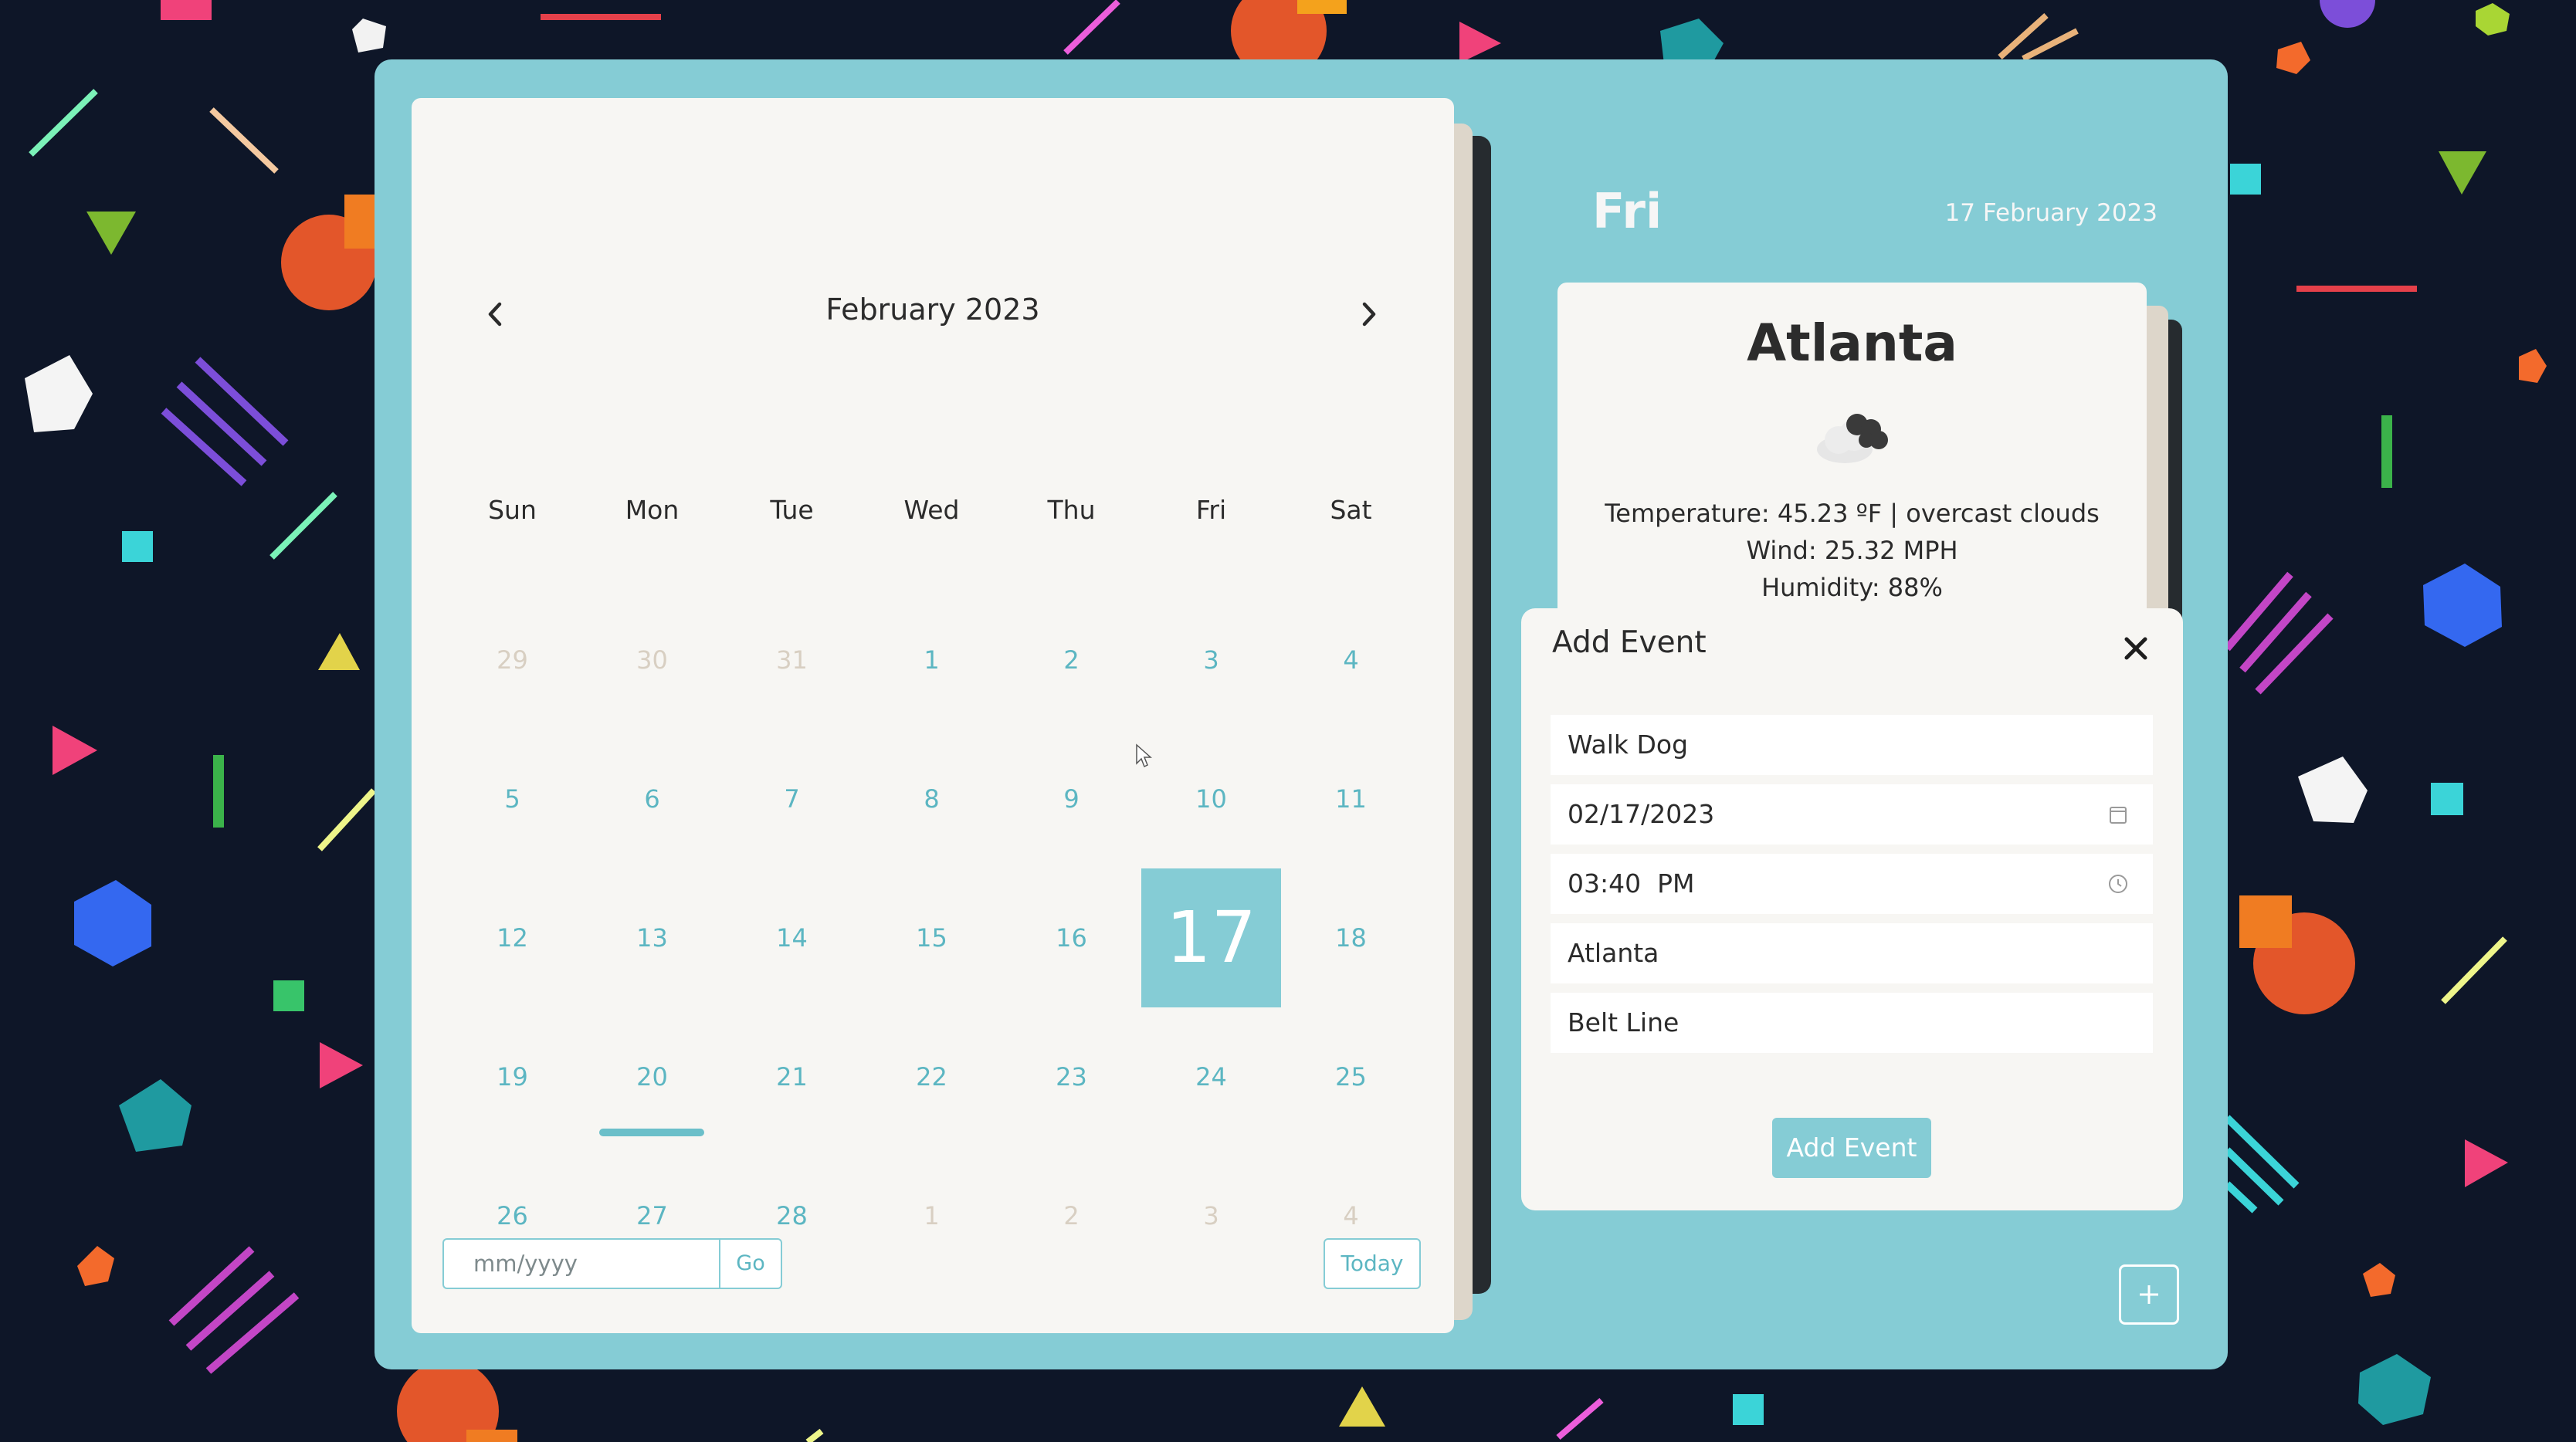 The width and height of the screenshot is (2576, 1442). What do you see at coordinates (1211, 938) in the screenshot?
I see `calendar-day-selected: 17` at bounding box center [1211, 938].